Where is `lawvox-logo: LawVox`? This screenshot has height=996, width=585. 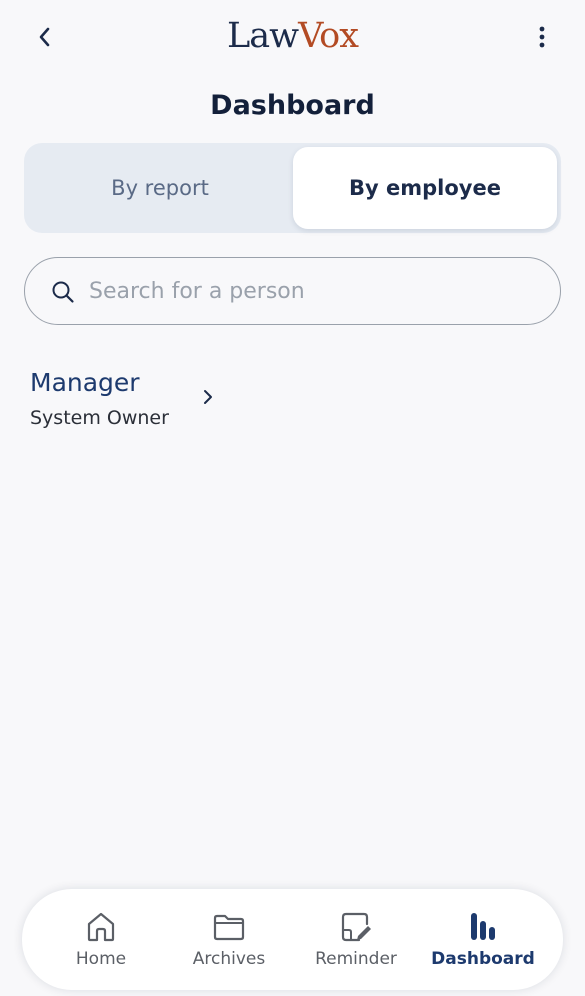 lawvox-logo: LawVox is located at coordinates (292, 36).